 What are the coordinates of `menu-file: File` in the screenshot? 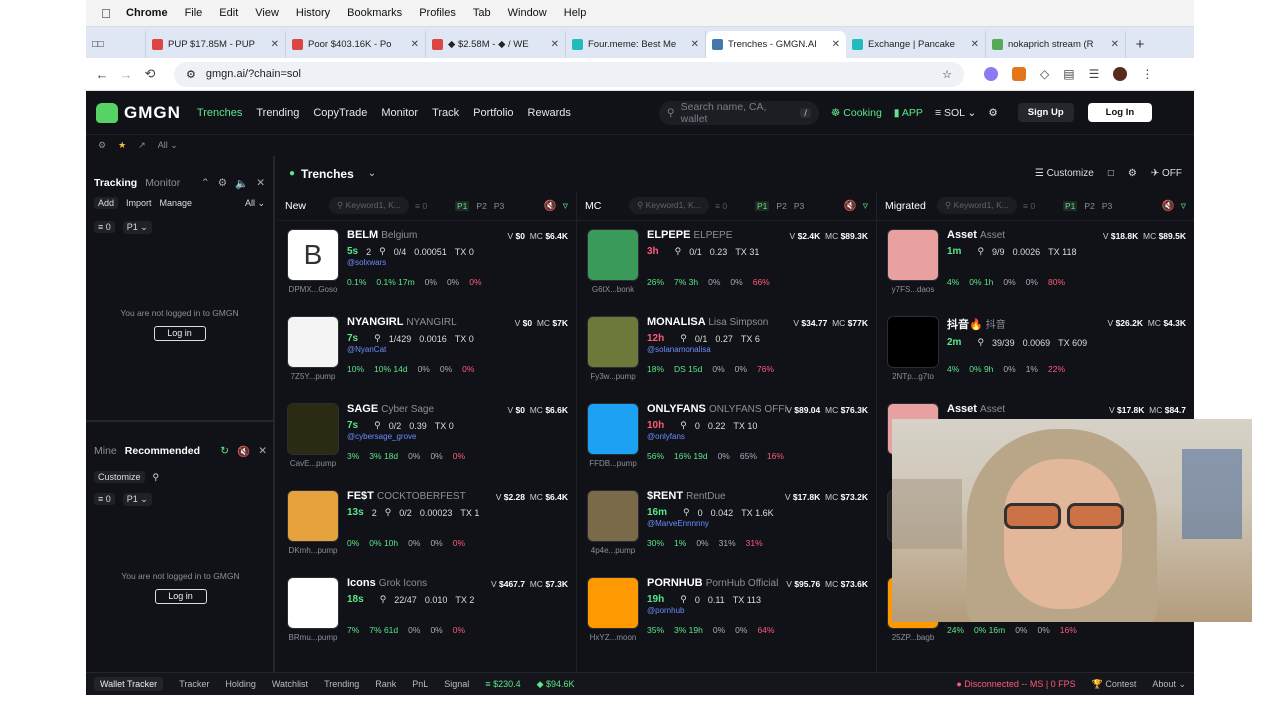 It's located at (194, 13).